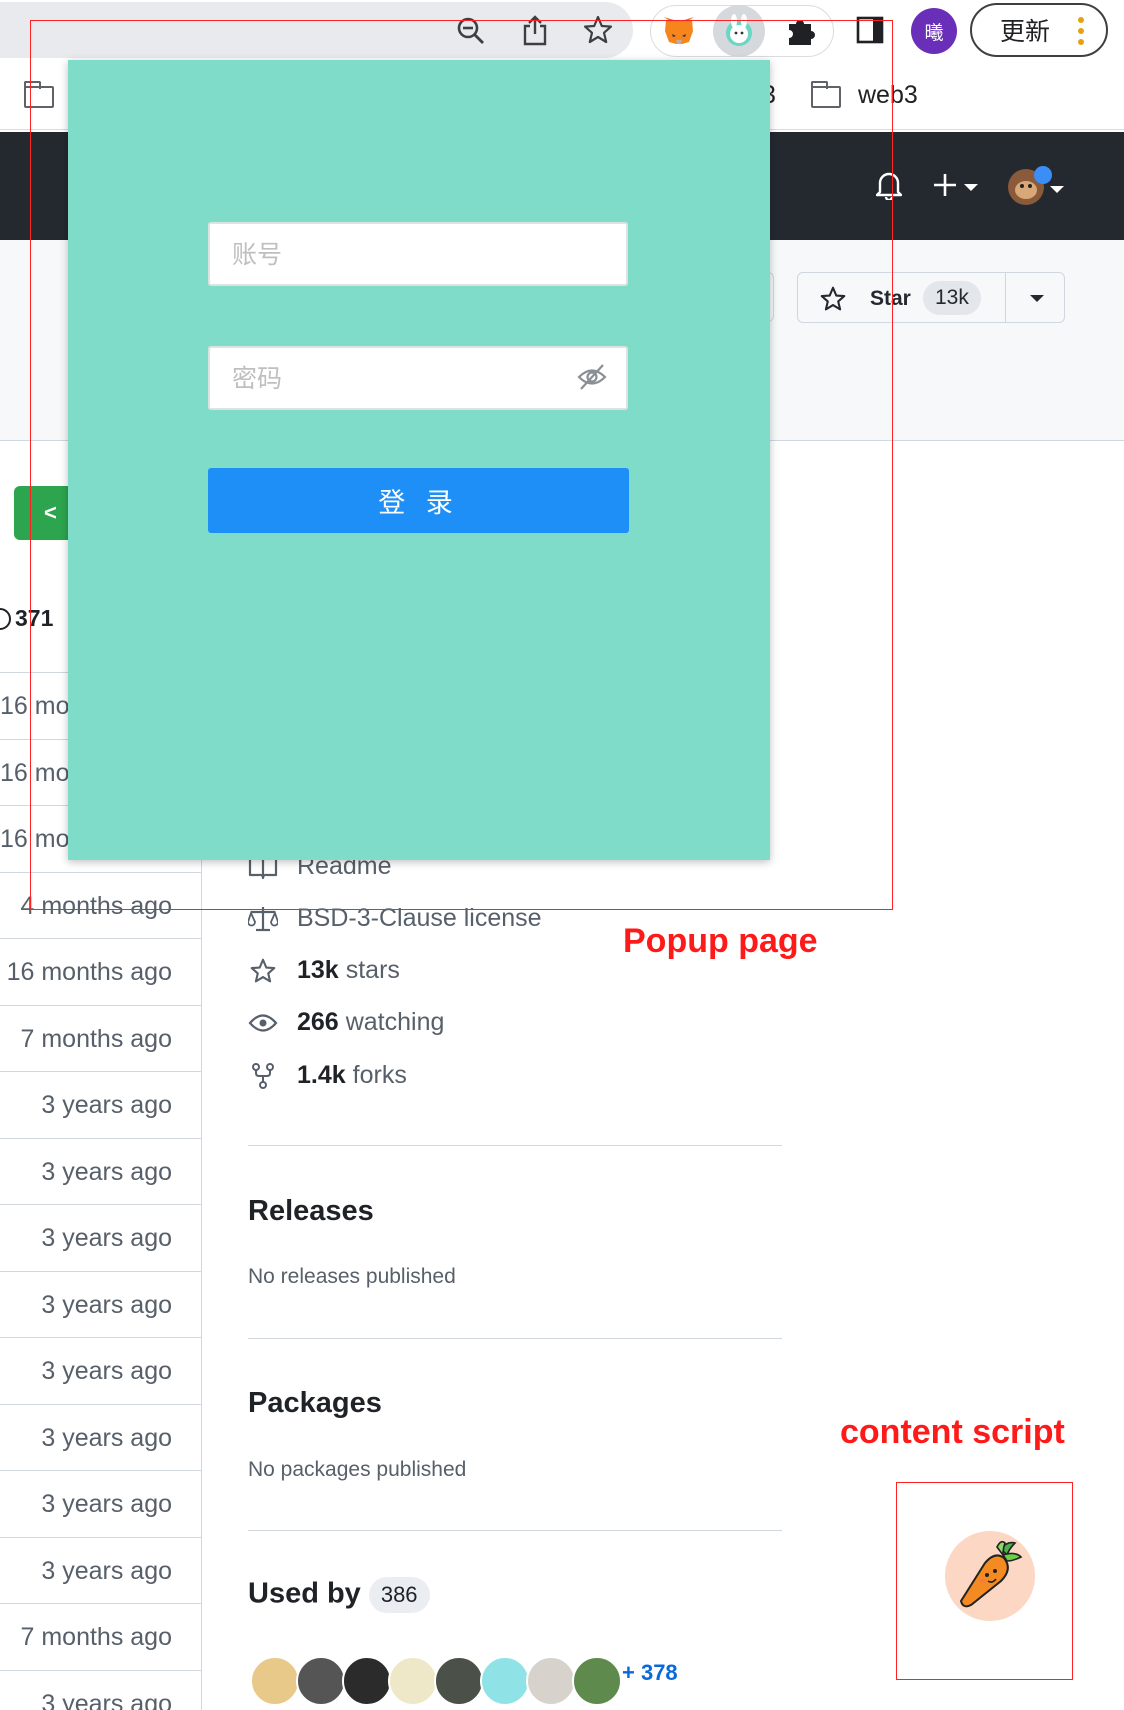  What do you see at coordinates (372, 970) in the screenshot?
I see `stars-label: stars` at bounding box center [372, 970].